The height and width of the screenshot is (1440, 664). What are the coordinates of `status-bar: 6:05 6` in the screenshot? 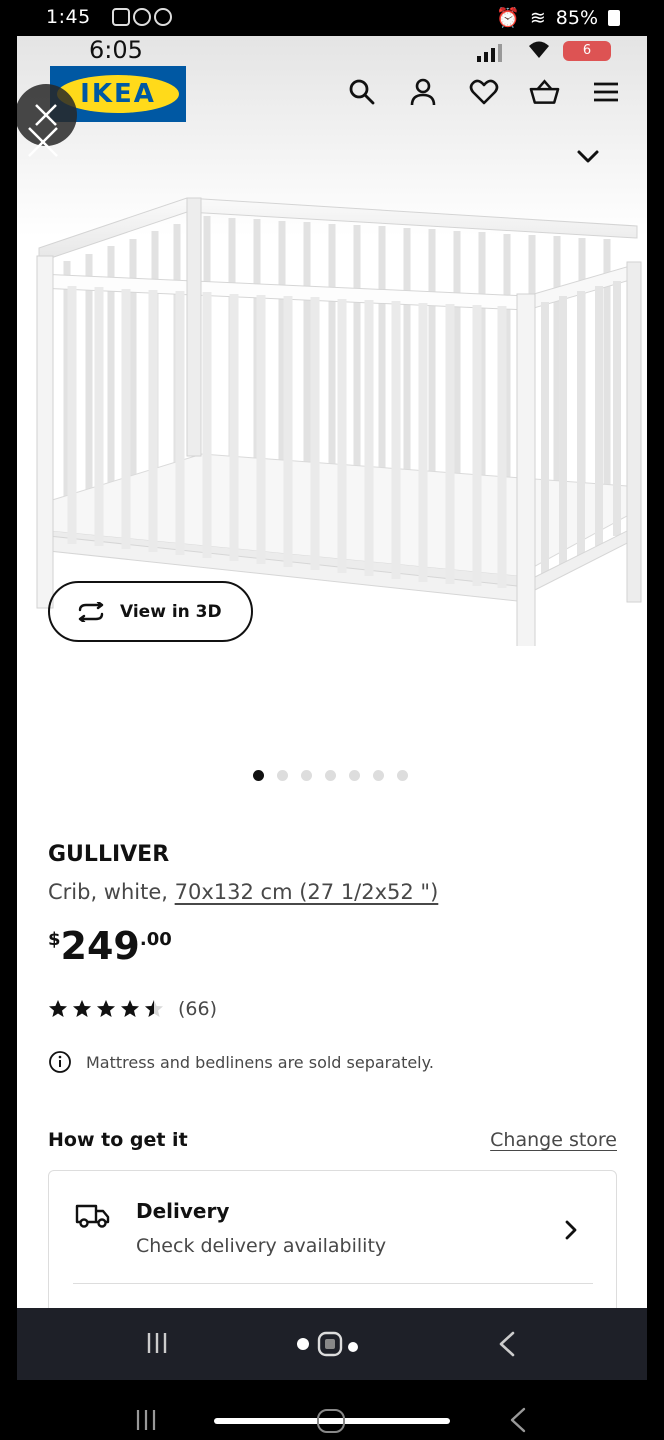 It's located at (332, 51).